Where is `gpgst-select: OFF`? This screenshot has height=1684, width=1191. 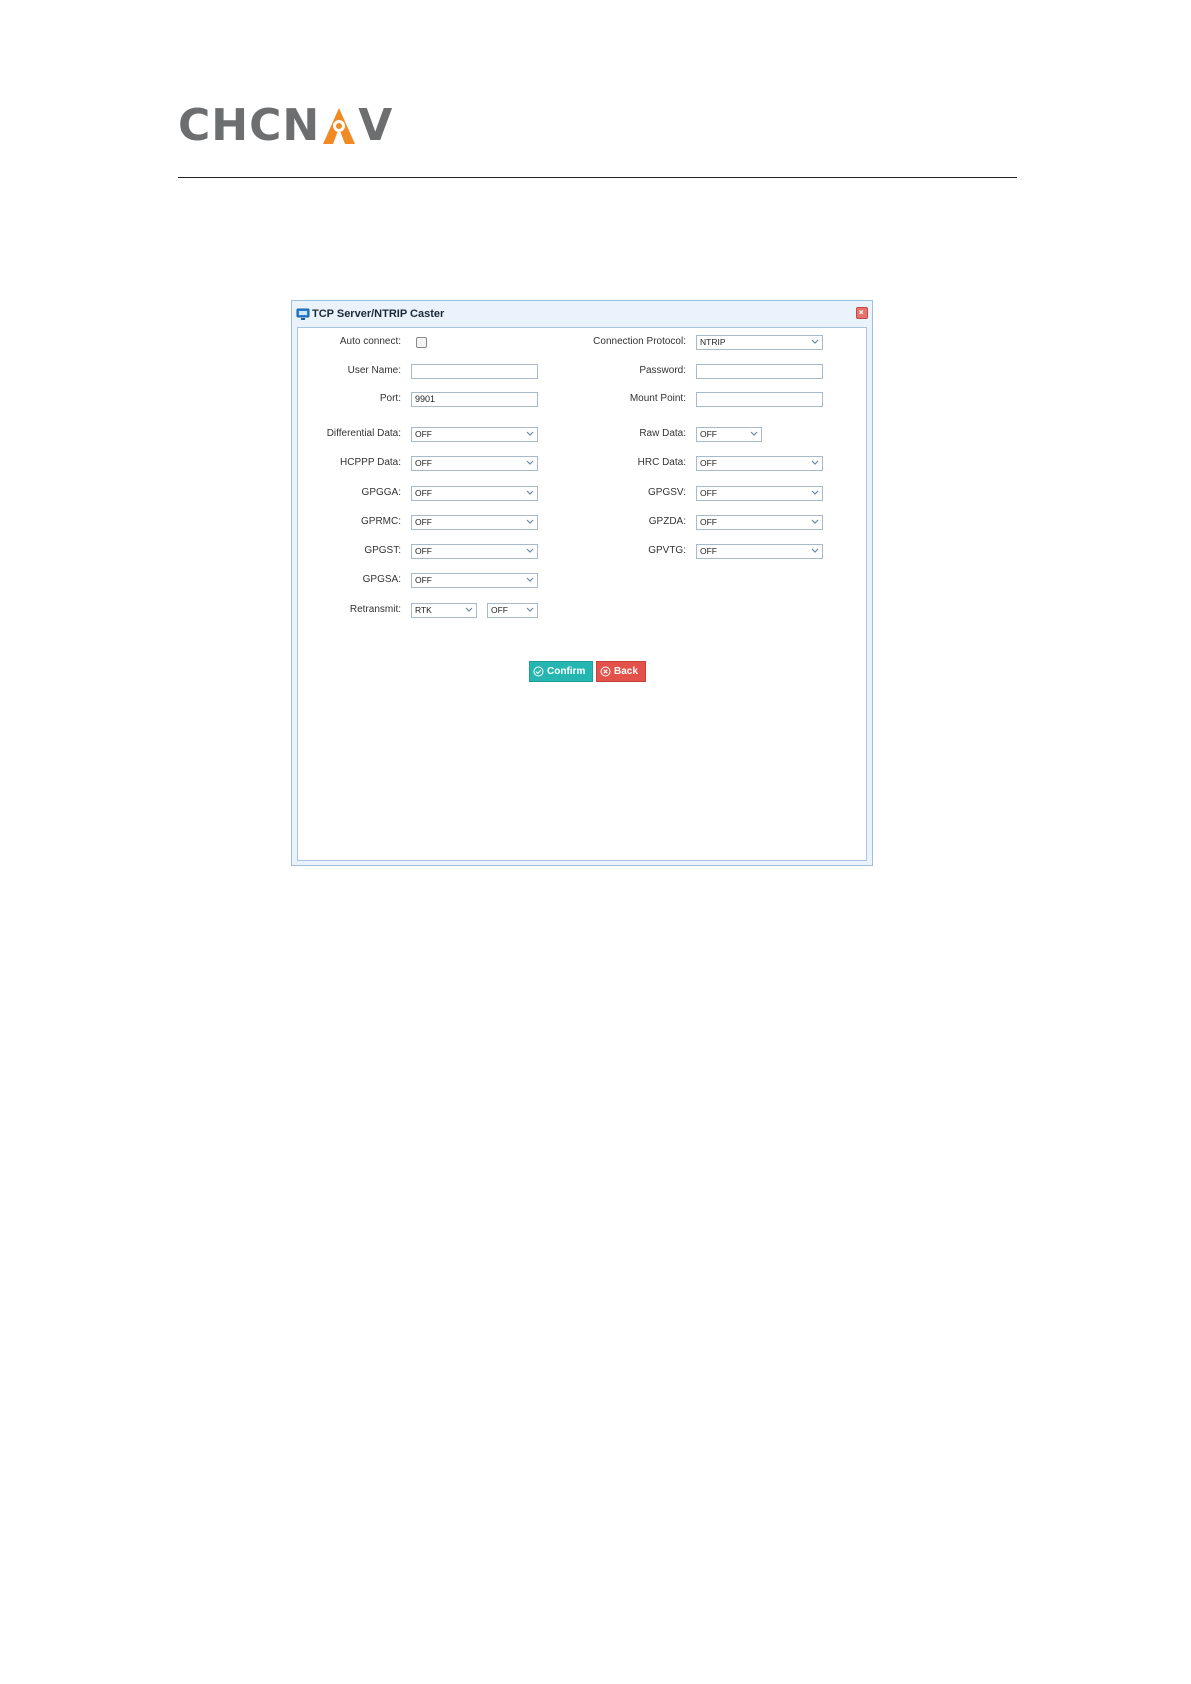
gpgst-select: OFF is located at coordinates (474, 551).